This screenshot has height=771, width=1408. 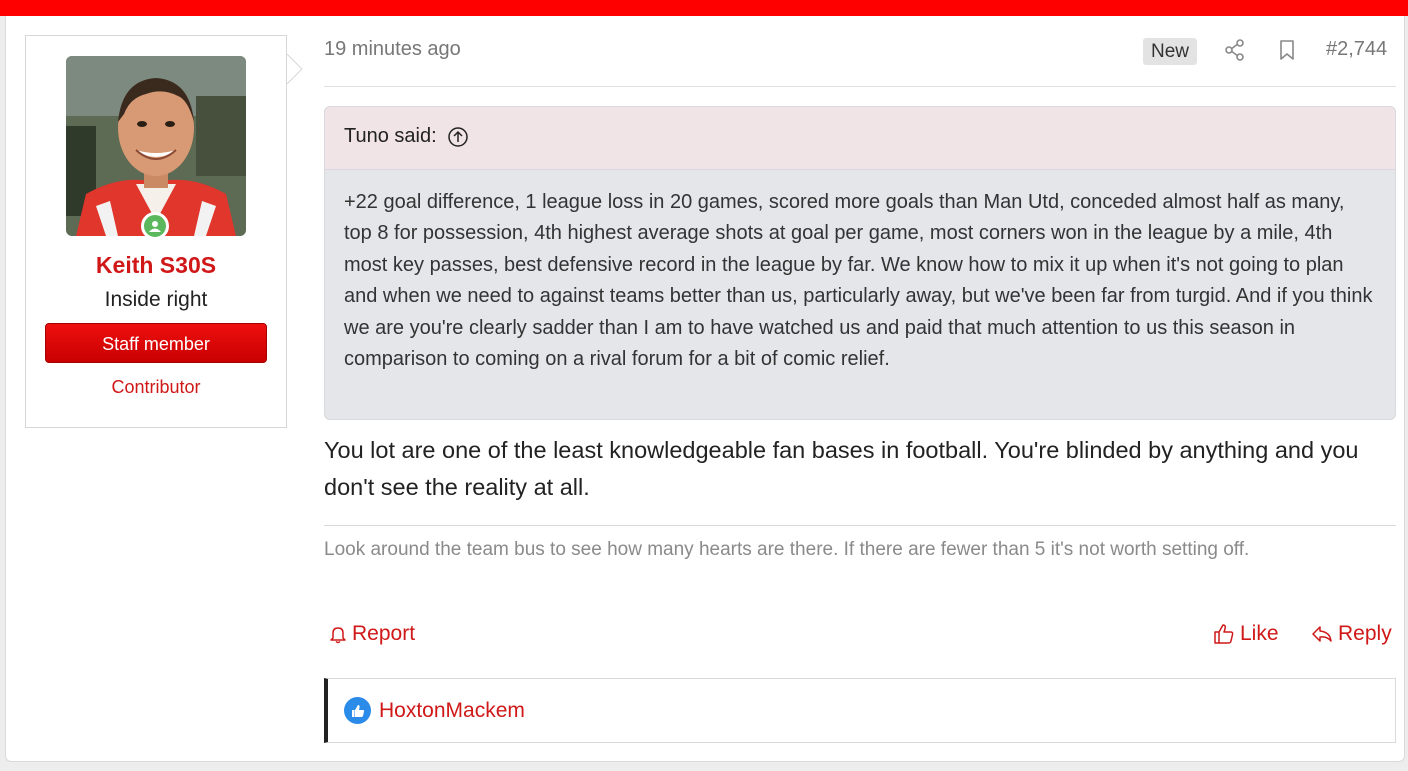 What do you see at coordinates (1235, 50) in the screenshot?
I see `share-icon` at bounding box center [1235, 50].